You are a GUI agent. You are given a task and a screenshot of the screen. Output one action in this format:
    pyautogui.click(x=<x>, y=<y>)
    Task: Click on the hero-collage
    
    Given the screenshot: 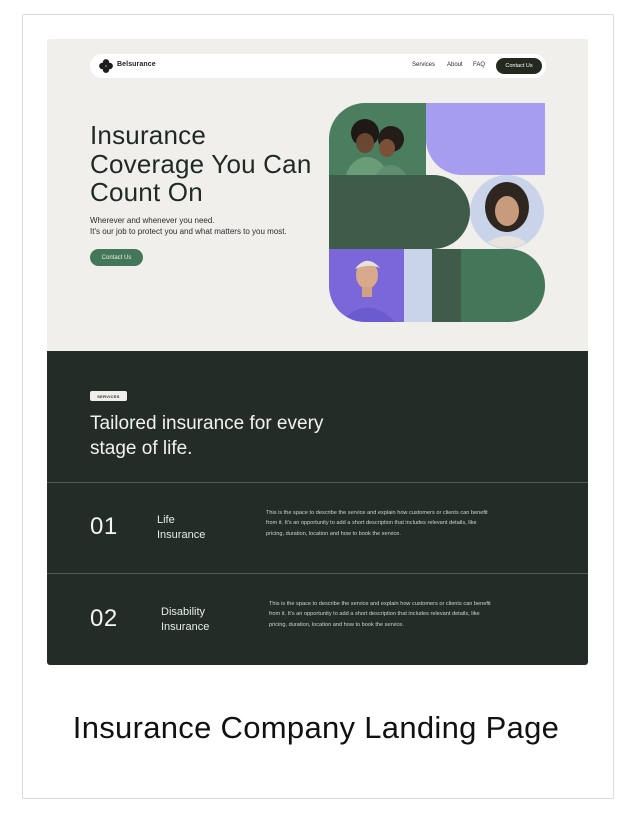 What is the action you would take?
    pyautogui.click(x=437, y=212)
    